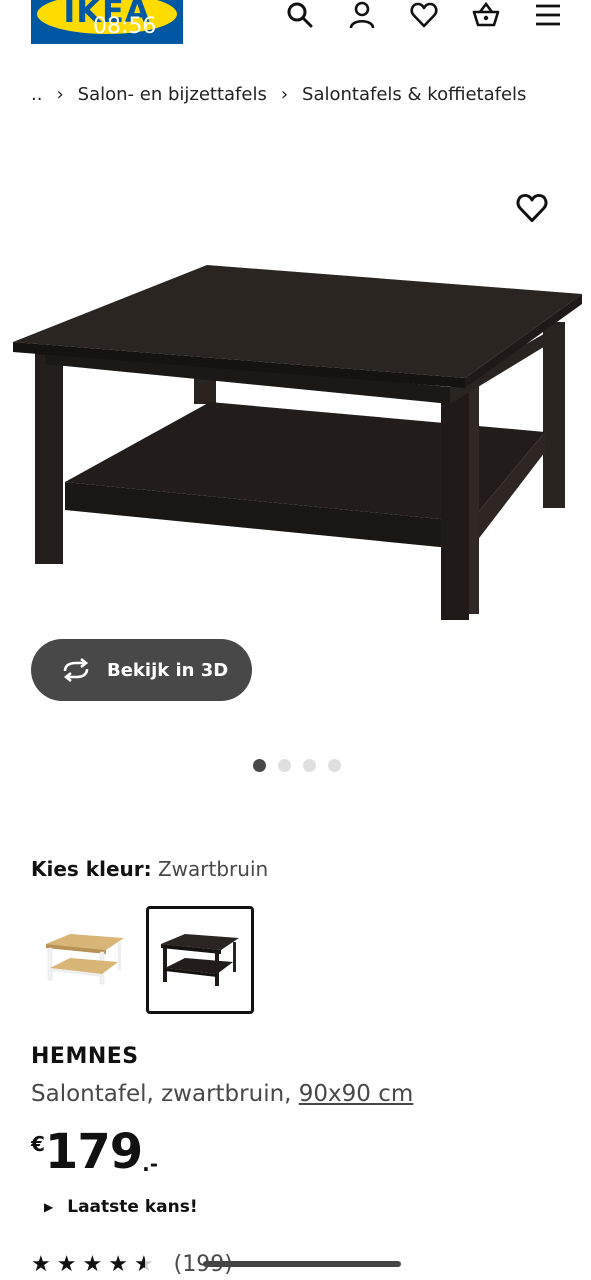 The height and width of the screenshot is (1280, 591). What do you see at coordinates (414, 94) in the screenshot?
I see `breadcrumb-item-salontafels: Salontafels & koffietafels` at bounding box center [414, 94].